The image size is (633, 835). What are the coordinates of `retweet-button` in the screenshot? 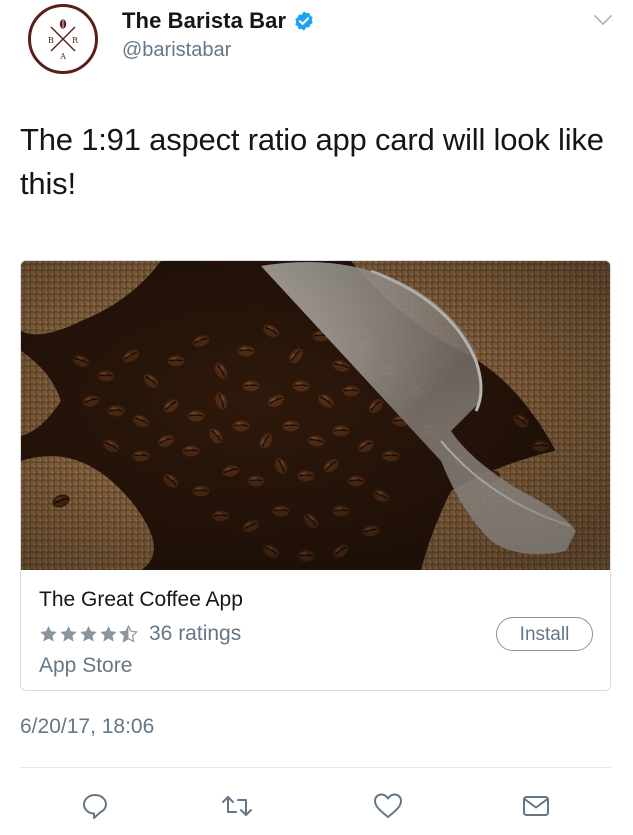 It's located at (237, 806).